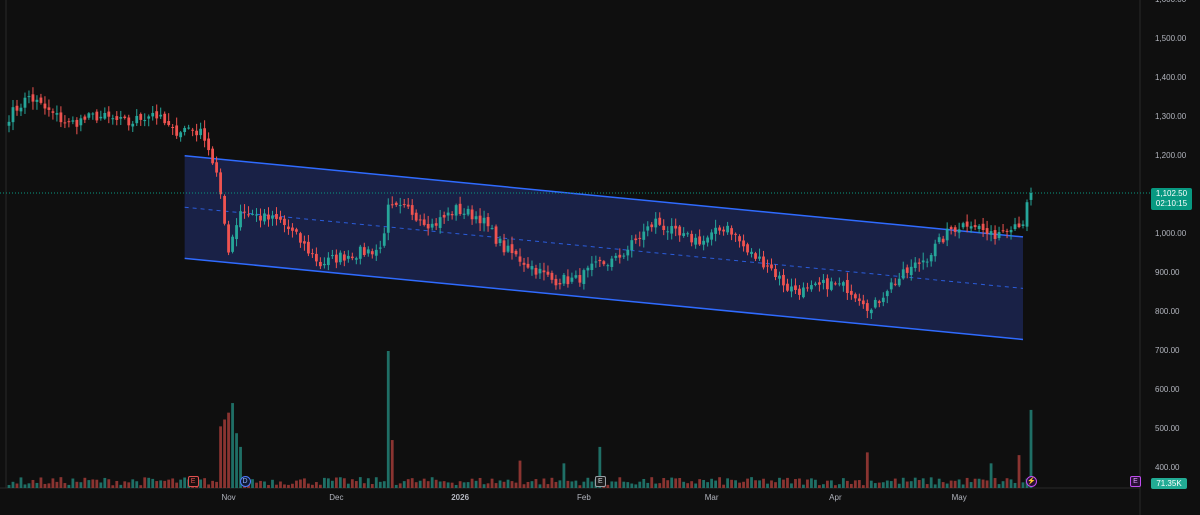 This screenshot has width=1200, height=515. What do you see at coordinates (959, 497) in the screenshot?
I see `x-tick-label: May` at bounding box center [959, 497].